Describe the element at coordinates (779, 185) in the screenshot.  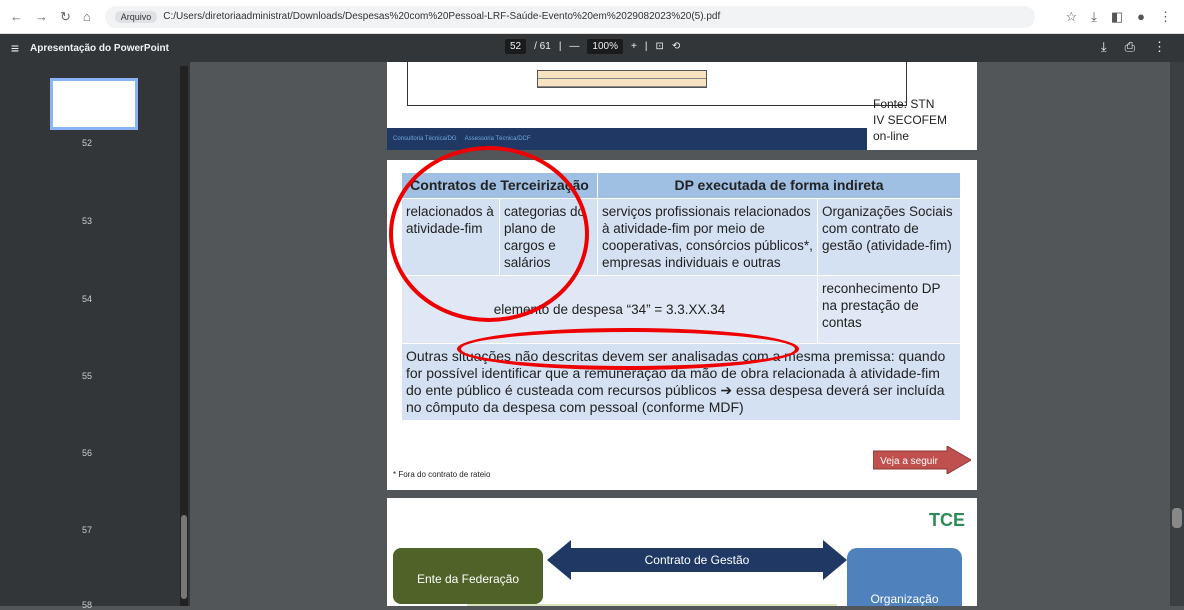
I see `header-dp-indireta: DP executada de forma indireta` at that location.